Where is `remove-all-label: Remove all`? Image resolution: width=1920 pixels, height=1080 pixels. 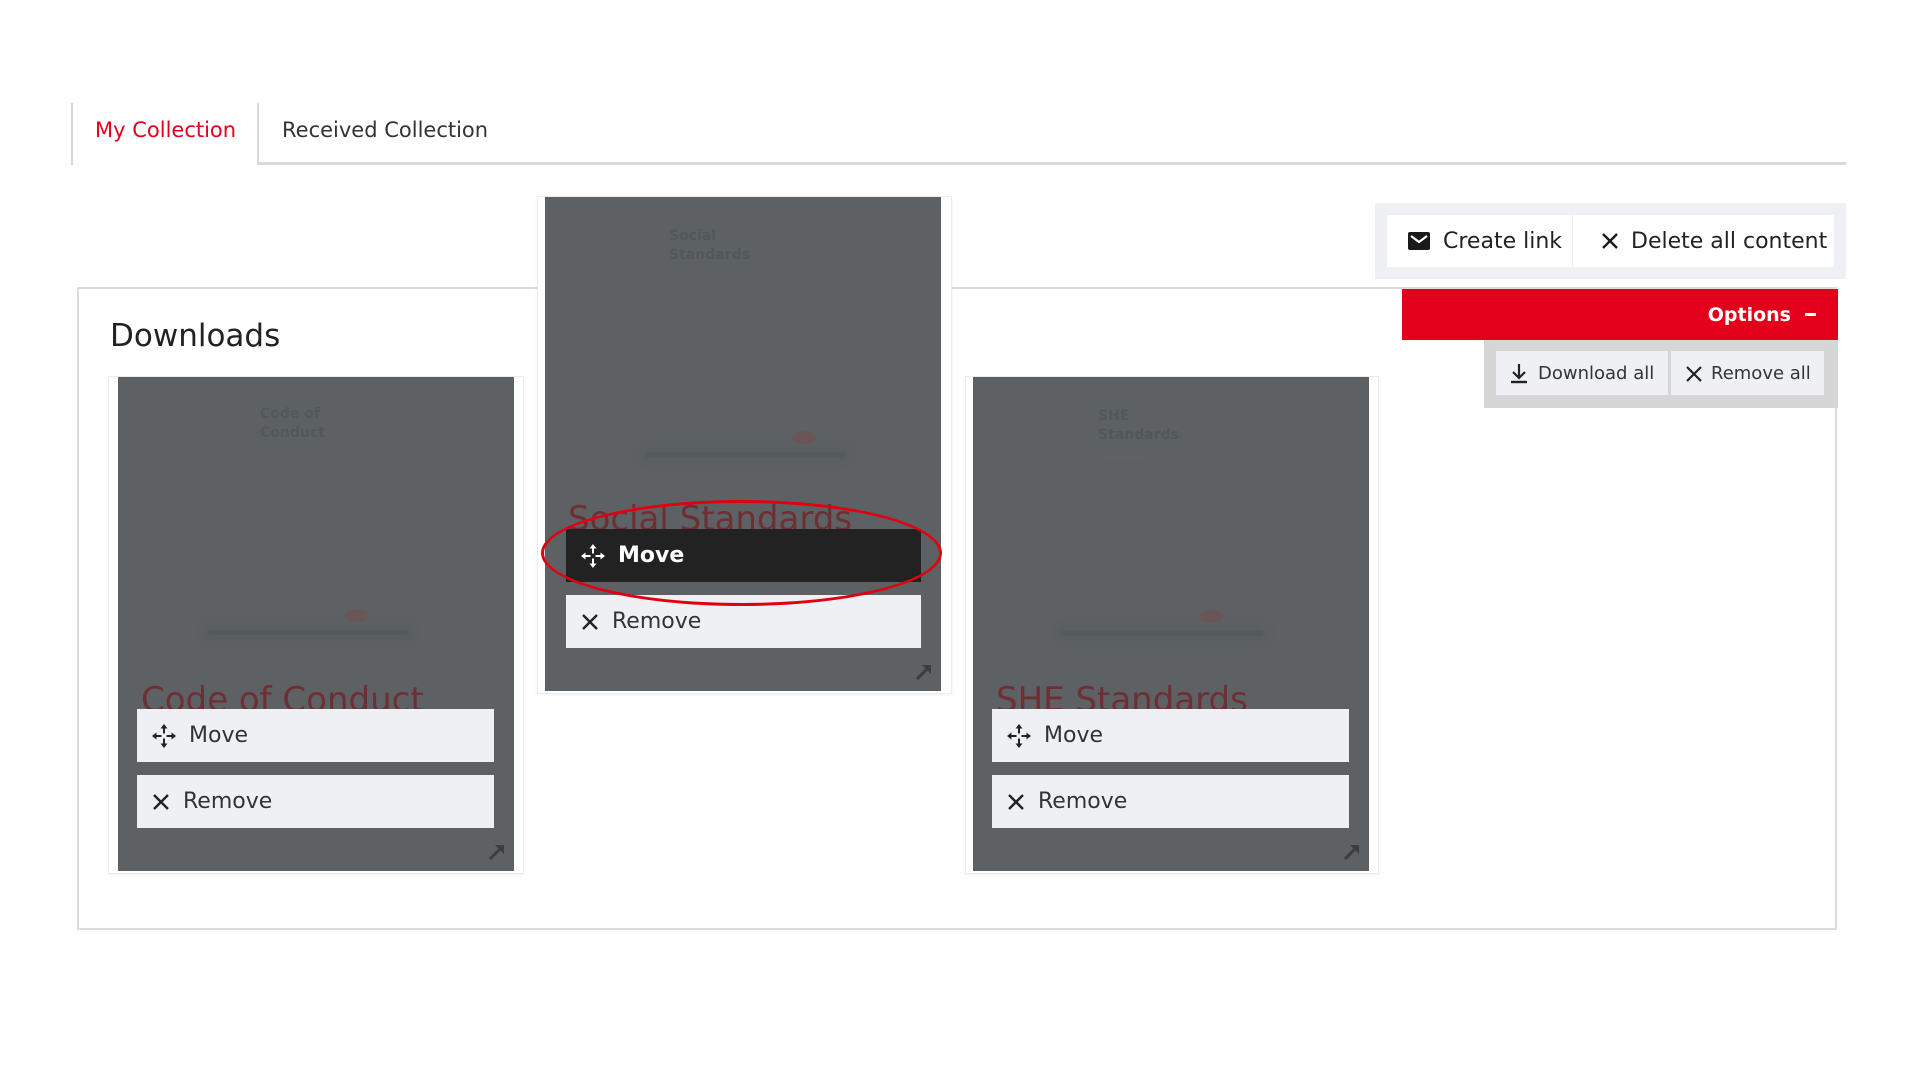
remove-all-label: Remove all is located at coordinates (1761, 373).